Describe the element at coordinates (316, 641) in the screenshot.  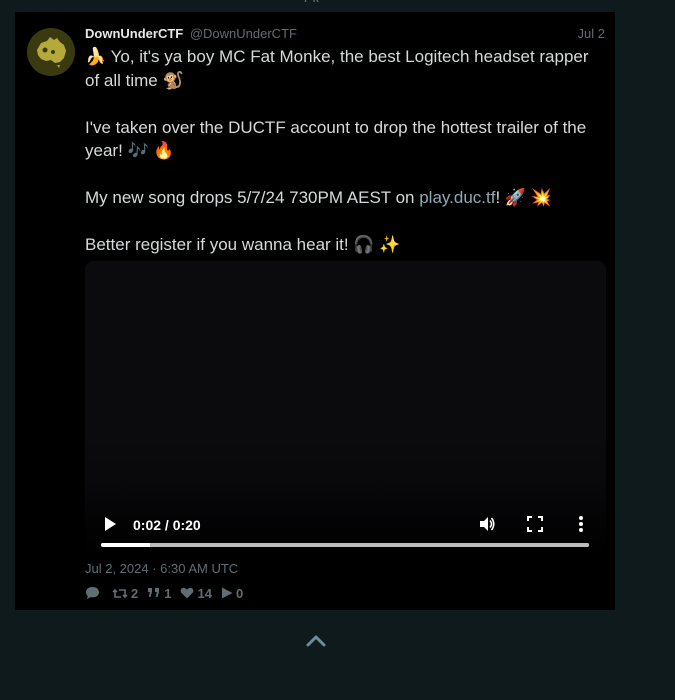
I see `chevron-up-icon` at that location.